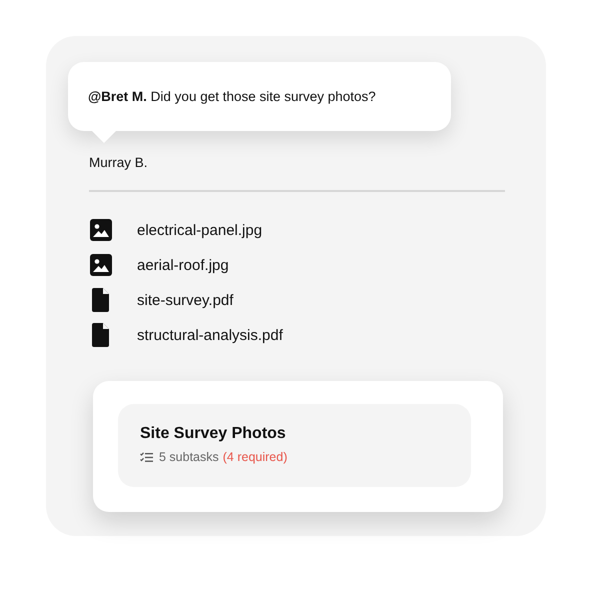 This screenshot has height=592, width=592. What do you see at coordinates (183, 265) in the screenshot?
I see `file-link: aerial-roof.jpg` at bounding box center [183, 265].